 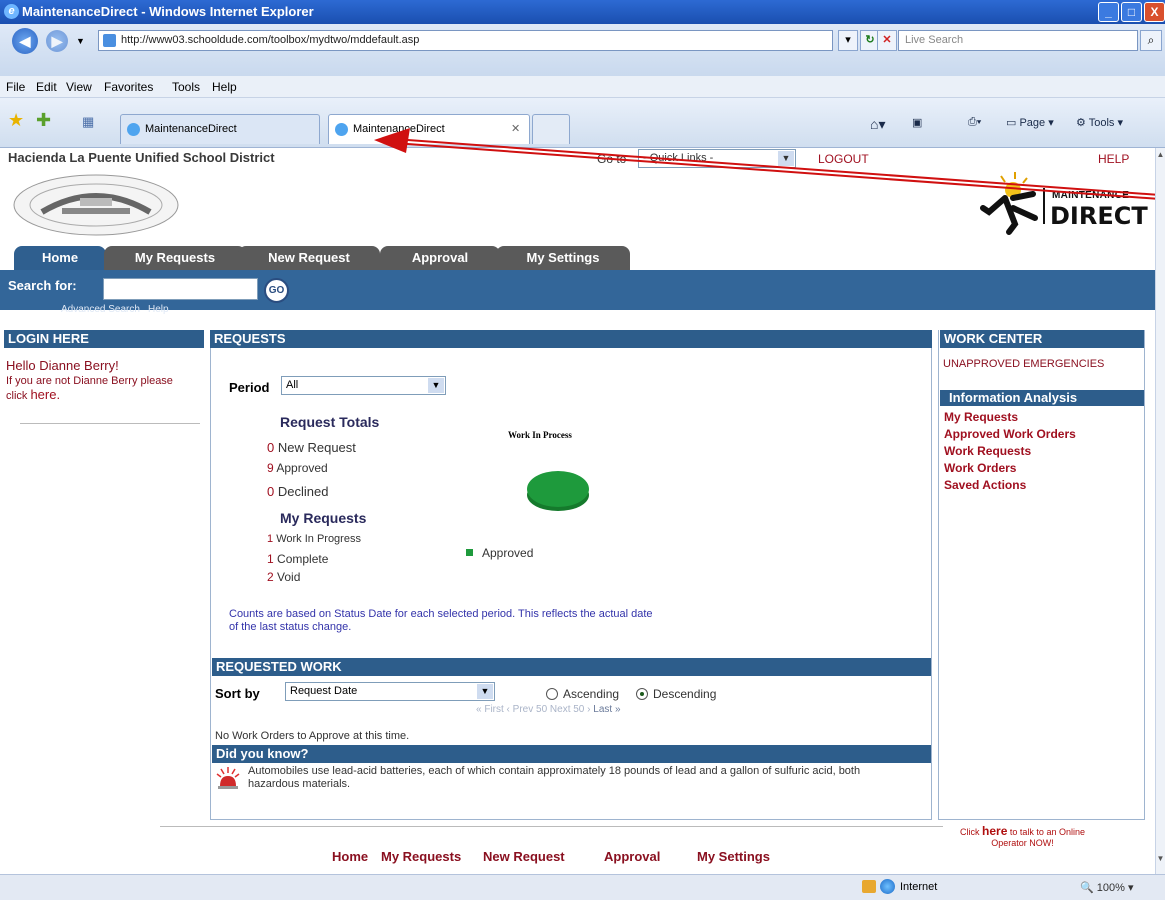 What do you see at coordinates (1010, 434) in the screenshot?
I see `ia-approved-work-orders-link: Approved Work Orders` at bounding box center [1010, 434].